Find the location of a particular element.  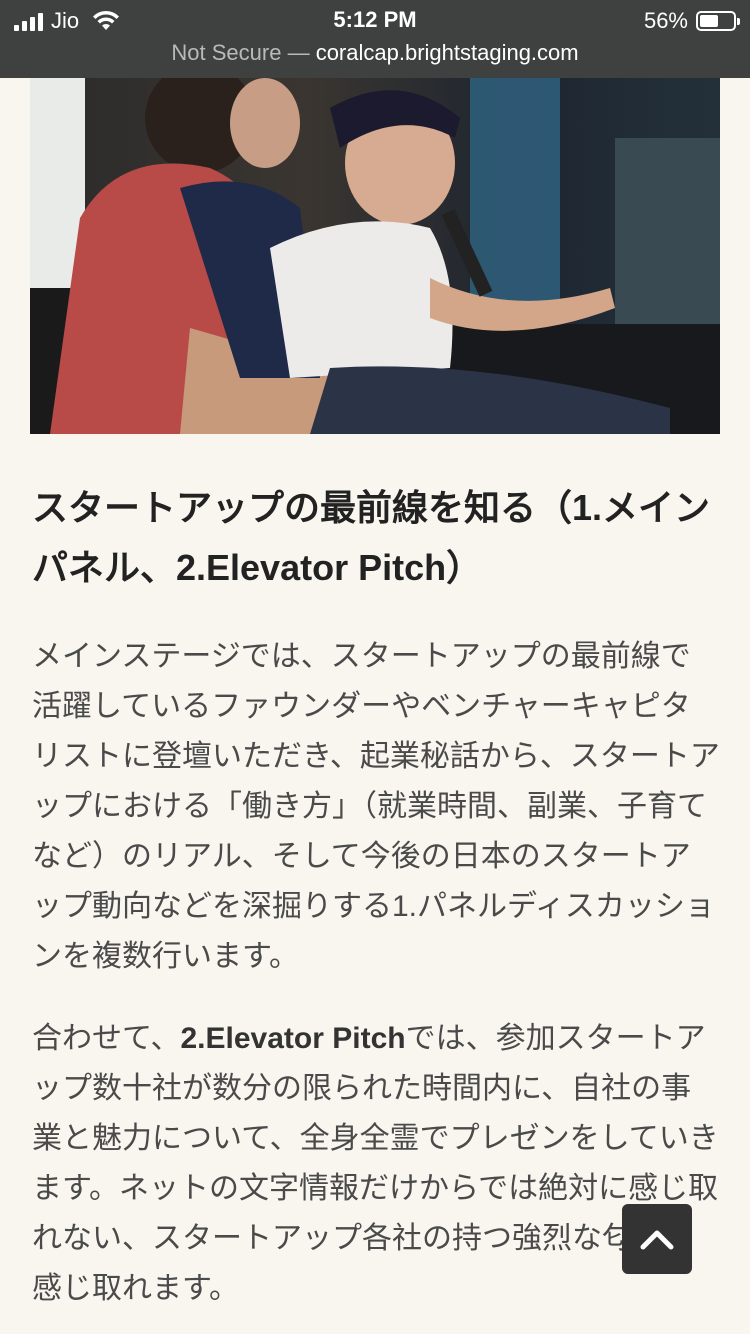

back-to-top-button is located at coordinates (657, 1239).